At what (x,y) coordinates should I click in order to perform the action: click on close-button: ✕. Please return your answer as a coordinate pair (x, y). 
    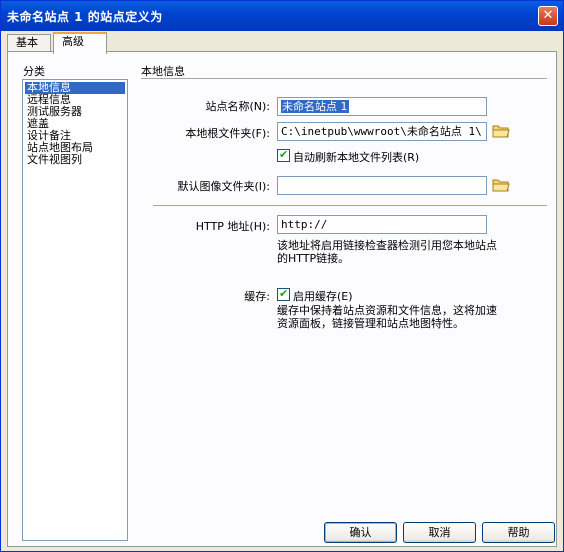
    Looking at the image, I should click on (548, 16).